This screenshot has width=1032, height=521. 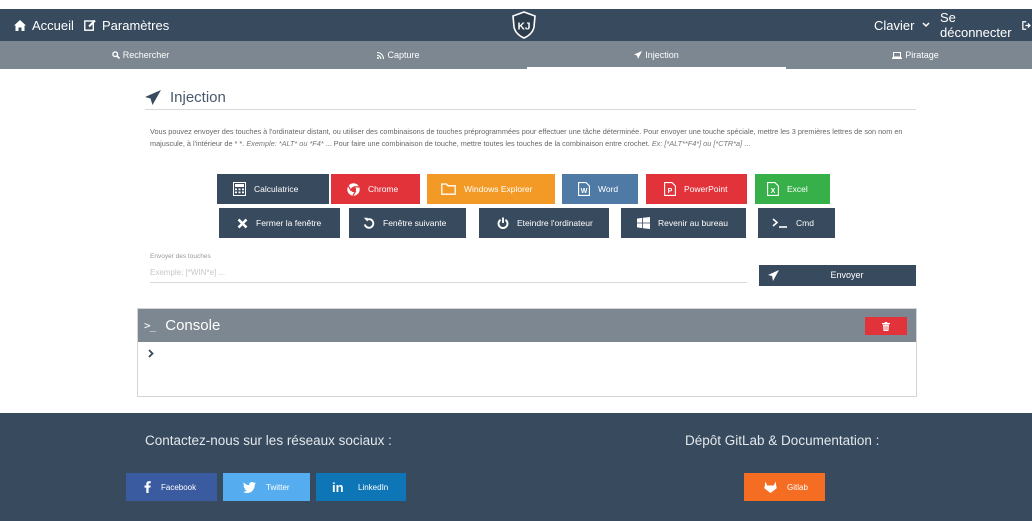 I want to click on social-title: Contactez-nous sur les réseaux sociaux :, so click(x=268, y=440).